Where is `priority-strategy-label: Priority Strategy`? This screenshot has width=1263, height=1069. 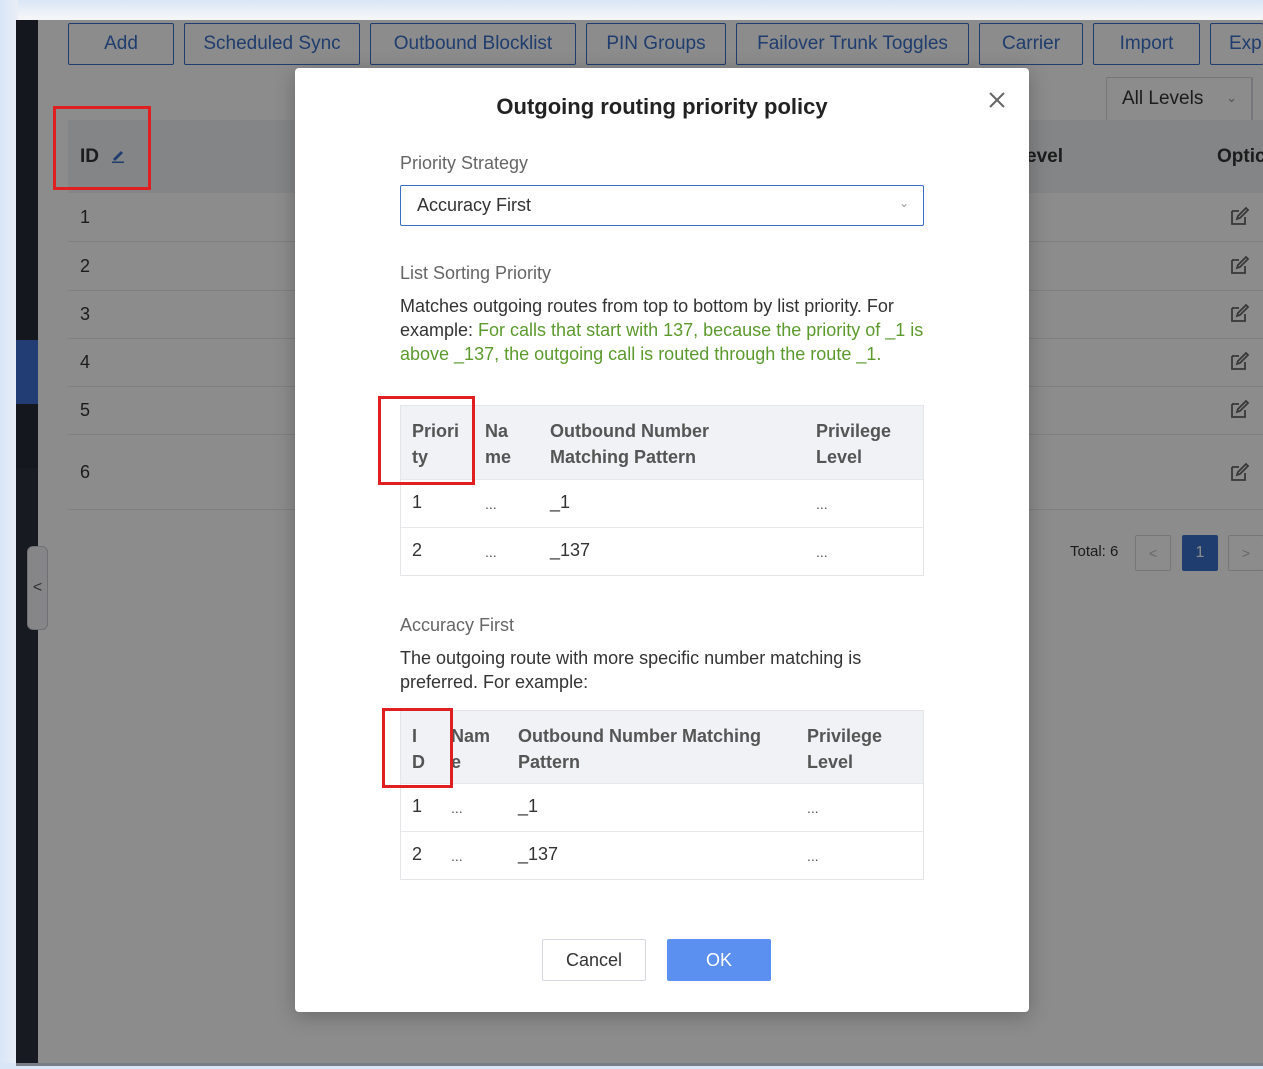
priority-strategy-label: Priority Strategy is located at coordinates (464, 163).